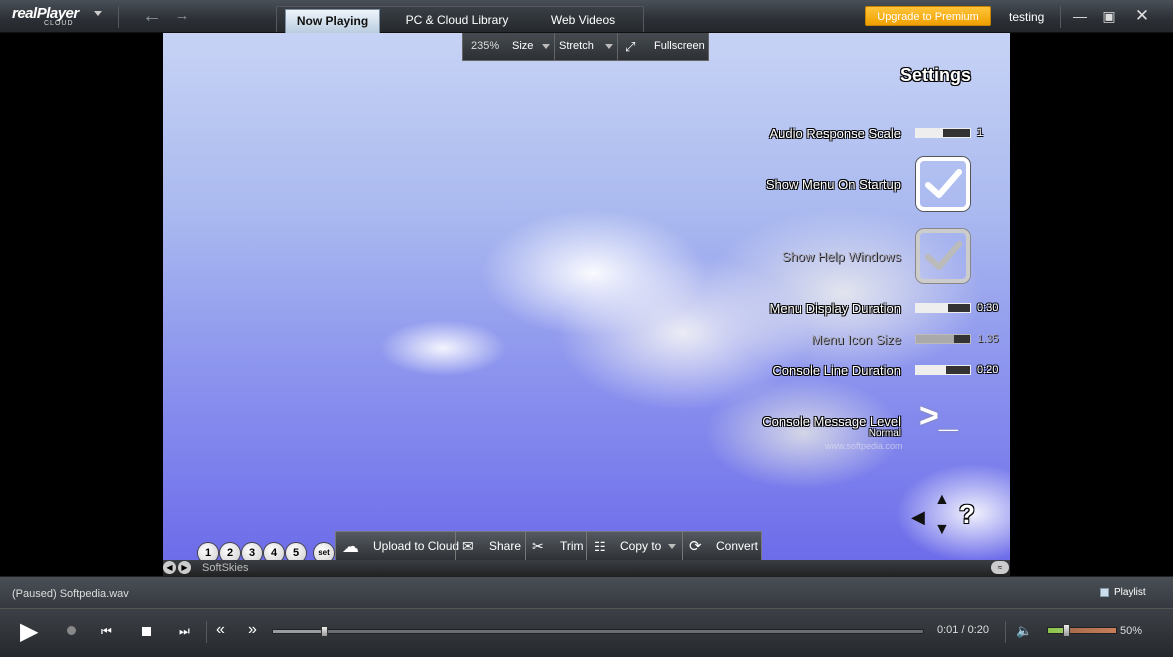 Image resolution: width=1173 pixels, height=657 pixels. What do you see at coordinates (324, 631) in the screenshot?
I see `seek-thumb` at bounding box center [324, 631].